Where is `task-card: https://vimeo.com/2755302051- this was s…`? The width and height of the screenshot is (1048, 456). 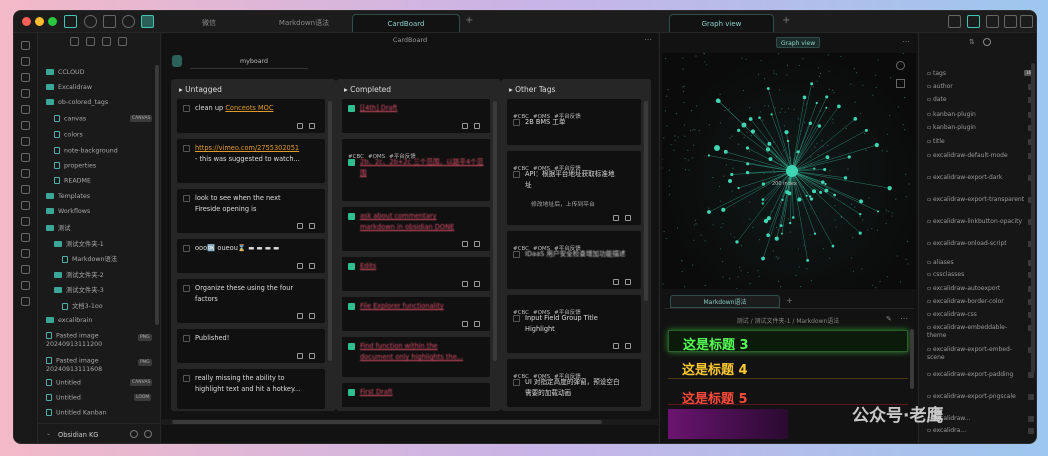
task-card: https://vimeo.com/2755302051- this was s… is located at coordinates (251, 161).